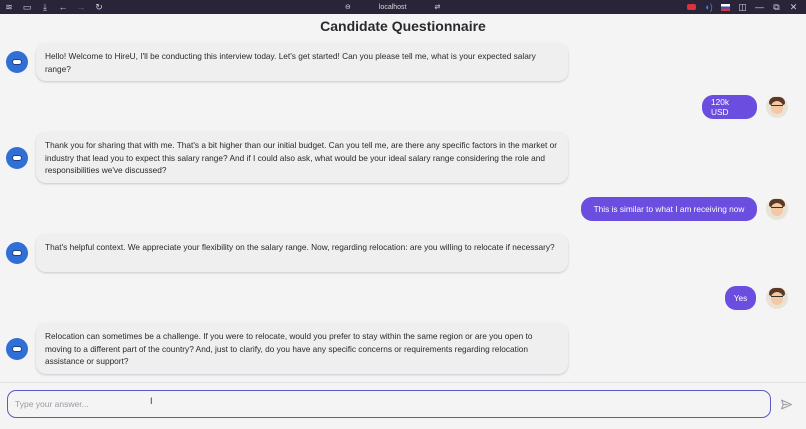 The width and height of the screenshot is (806, 429). What do you see at coordinates (81, 7) in the screenshot?
I see `forward-icon: →` at bounding box center [81, 7].